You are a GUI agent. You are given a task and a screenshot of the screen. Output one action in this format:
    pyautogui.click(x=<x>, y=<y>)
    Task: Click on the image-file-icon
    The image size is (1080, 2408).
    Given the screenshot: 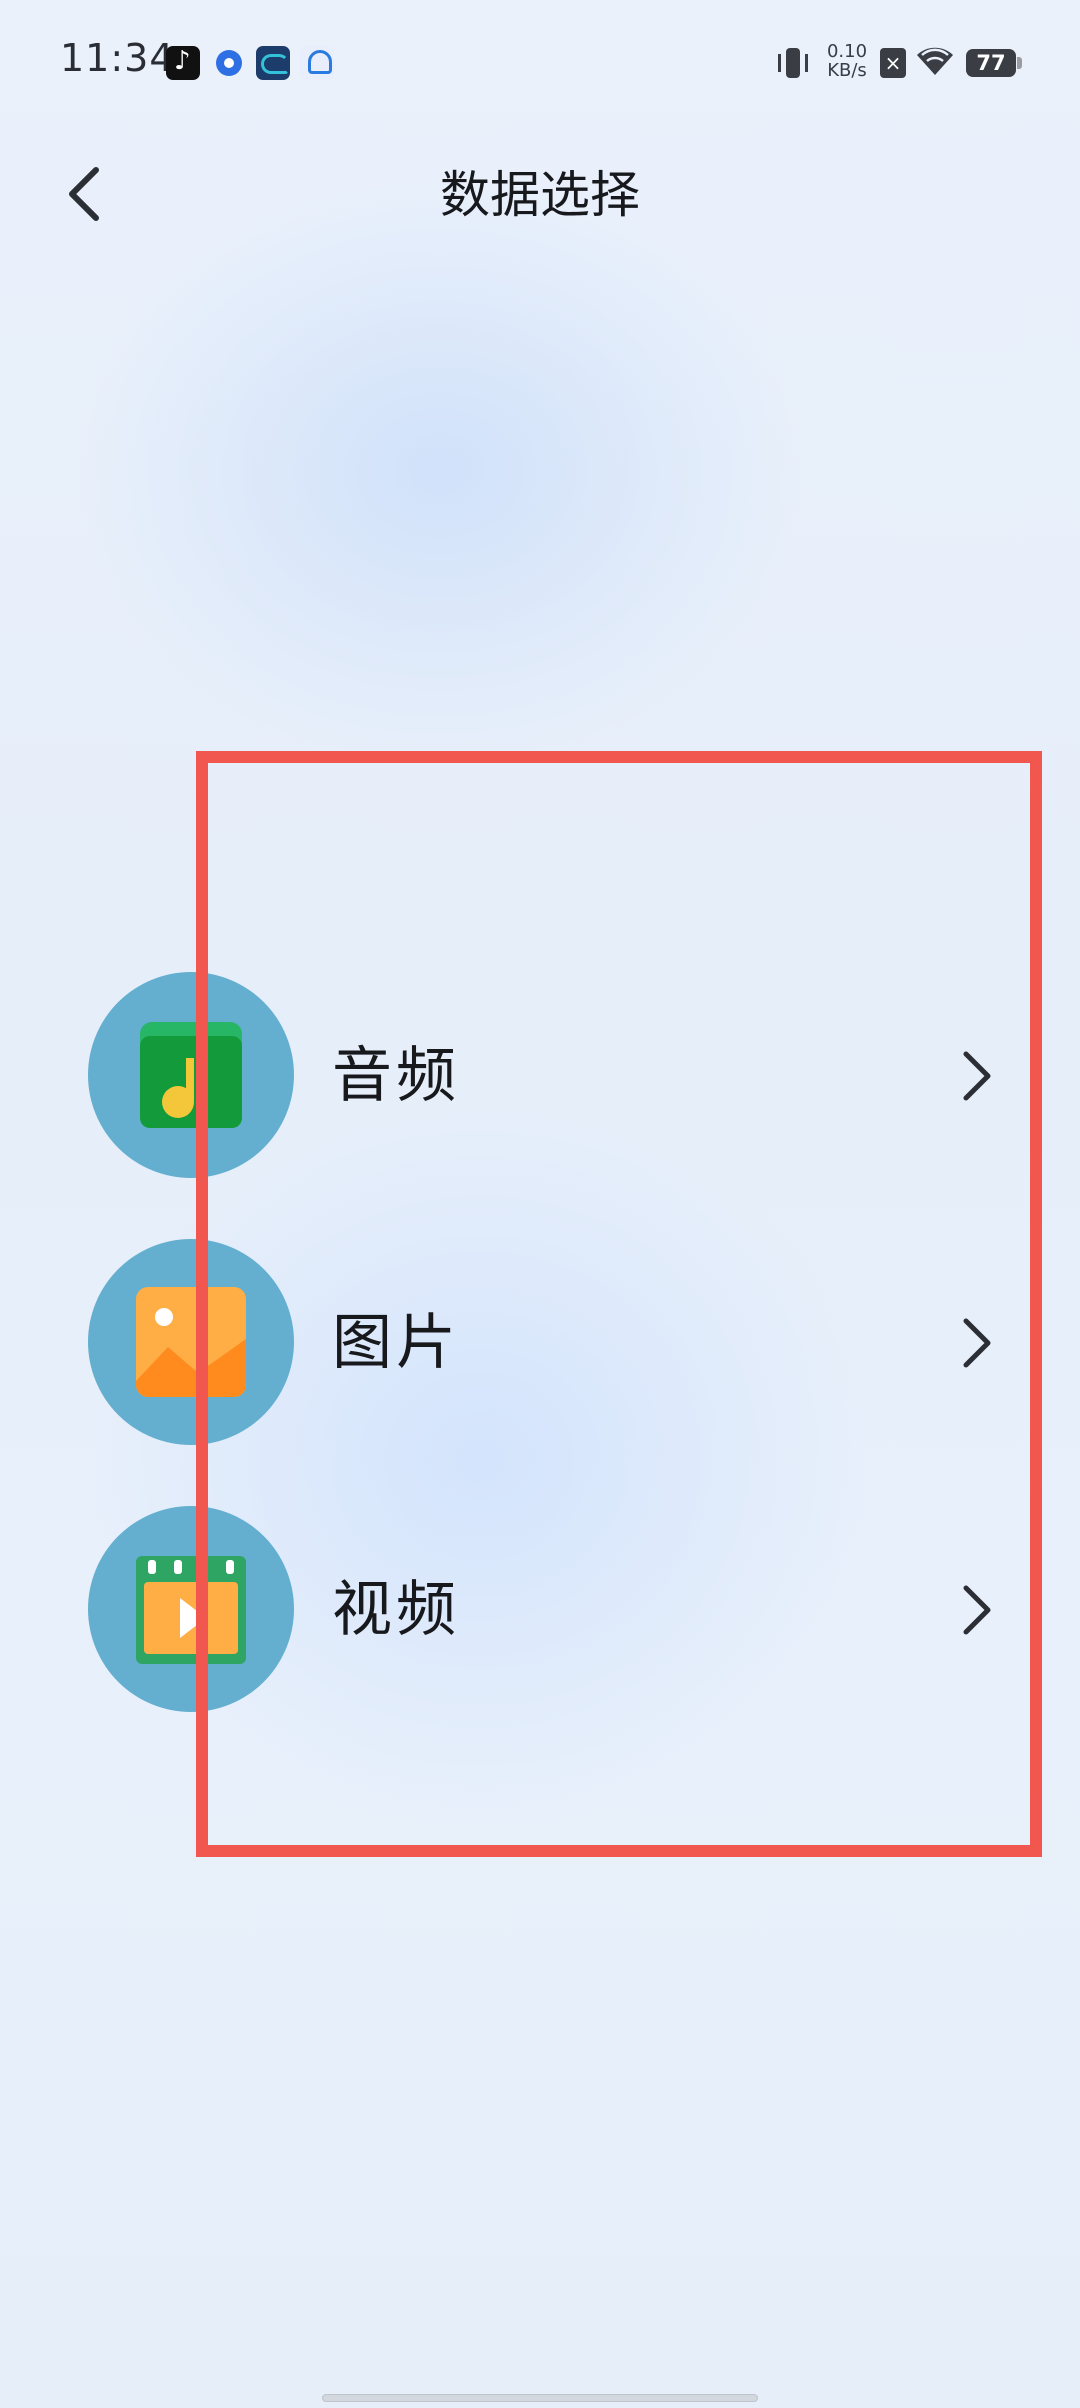 What is the action you would take?
    pyautogui.click(x=191, y=1342)
    